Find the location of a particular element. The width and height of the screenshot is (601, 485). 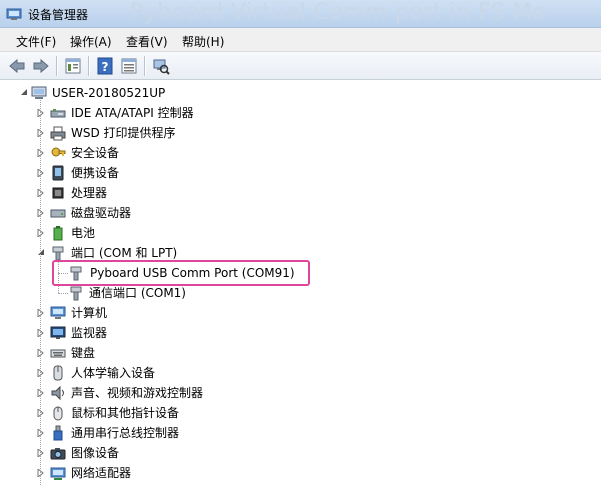

tree-category: 电池 is located at coordinates (300, 233).